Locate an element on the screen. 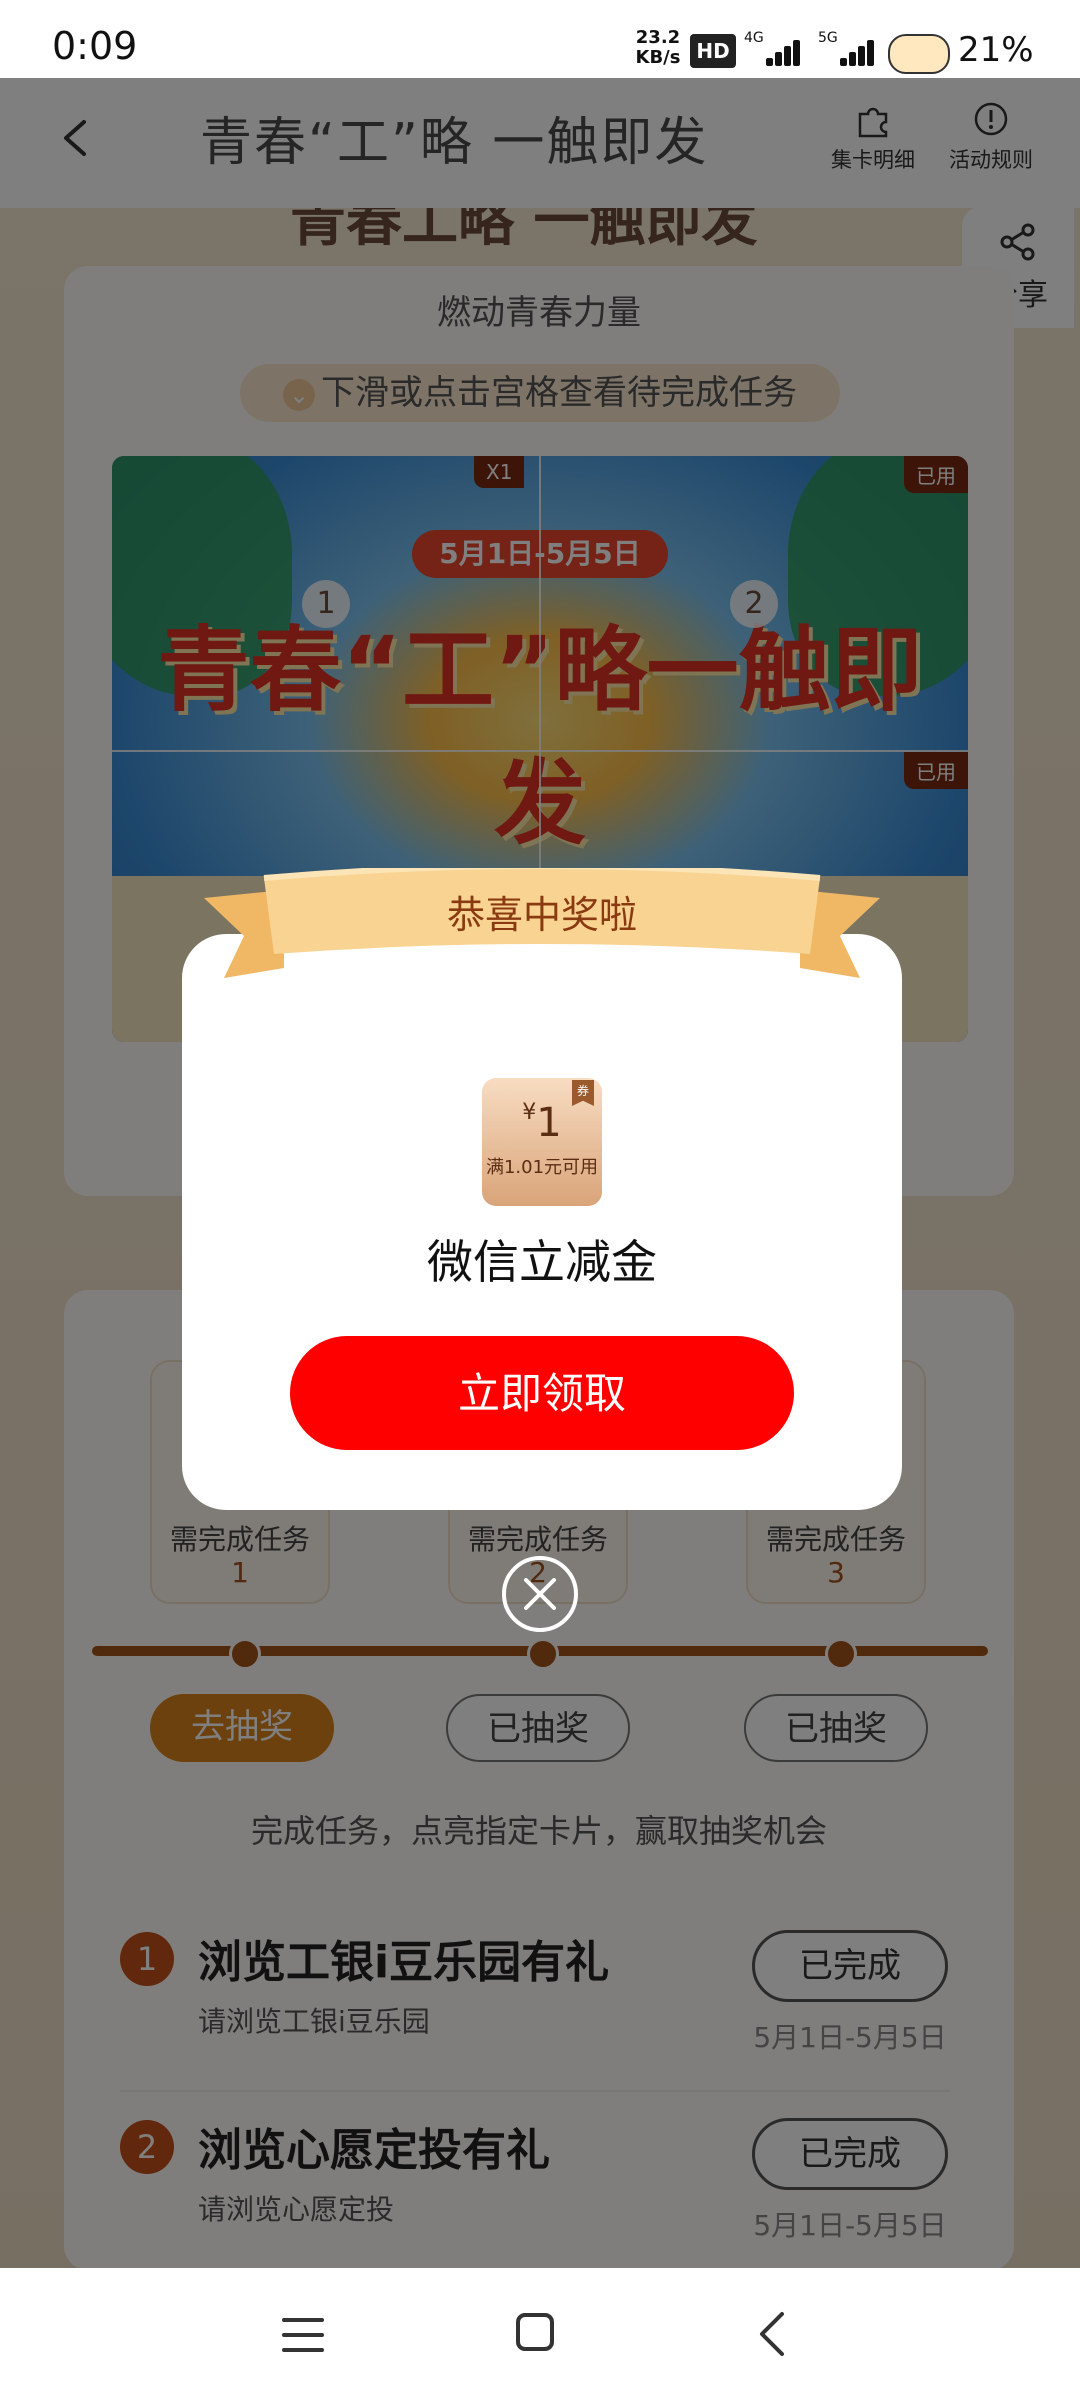 Image resolution: width=1080 pixels, height=2400 pixels. sim1-label: 4G is located at coordinates (754, 38).